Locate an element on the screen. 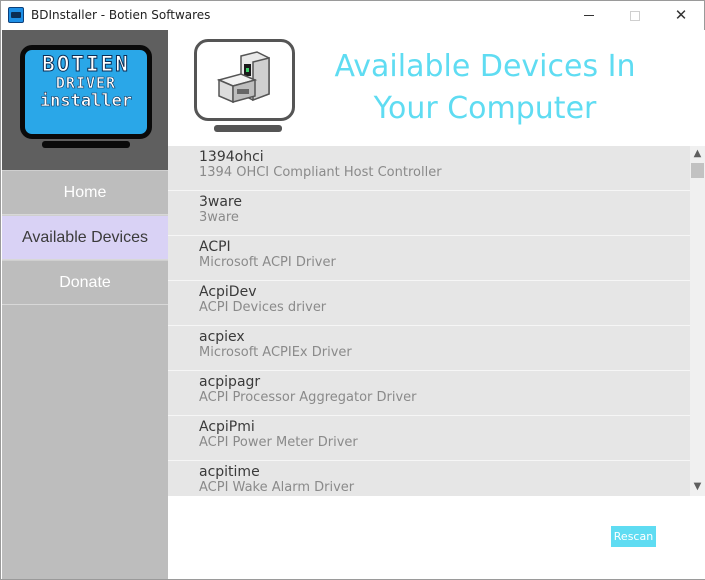 This screenshot has height=580, width=705. logo-line-3: installer is located at coordinates (86, 101).